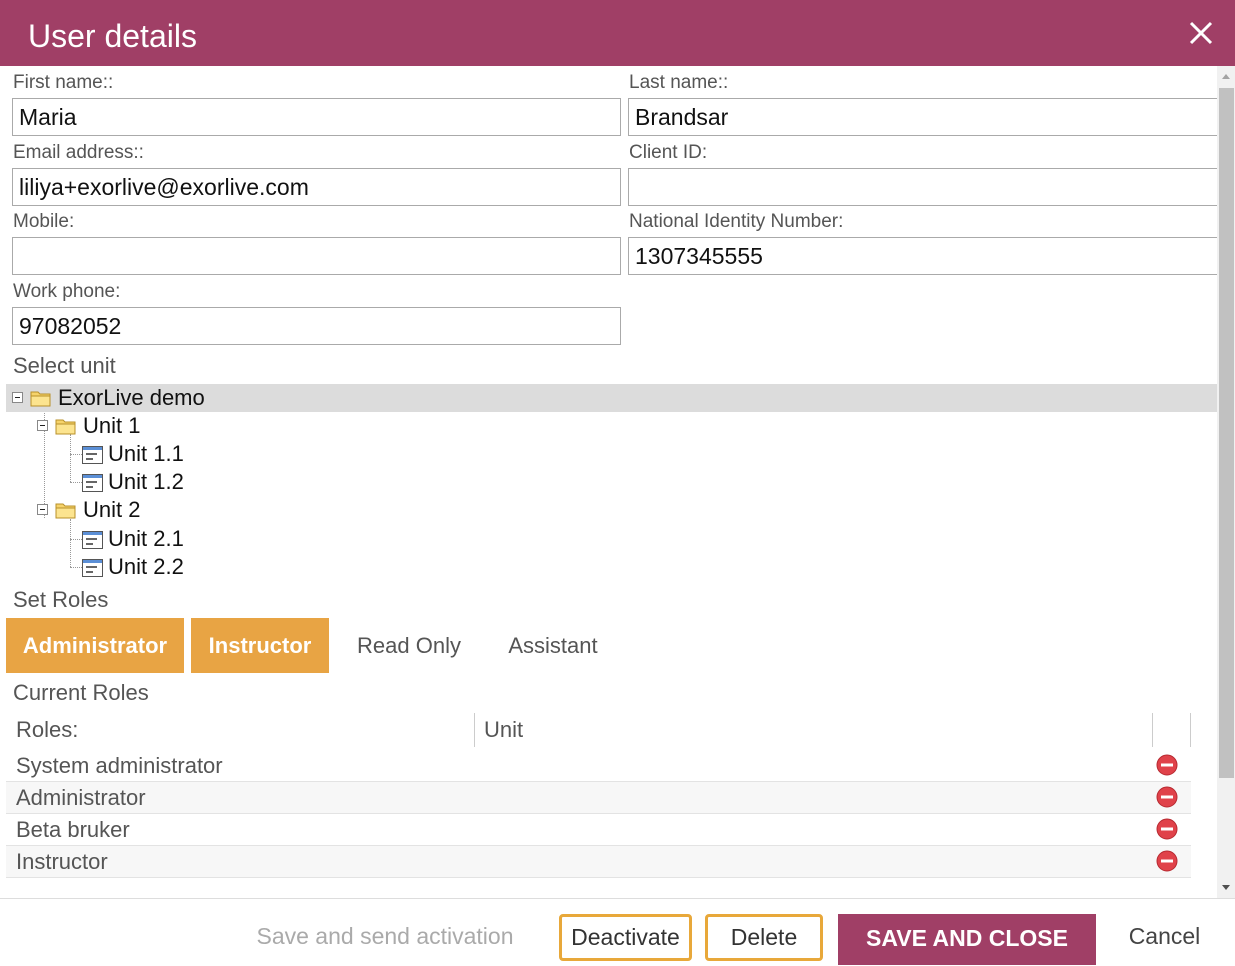  I want to click on national-id-field: 1307345555, so click(922, 256).